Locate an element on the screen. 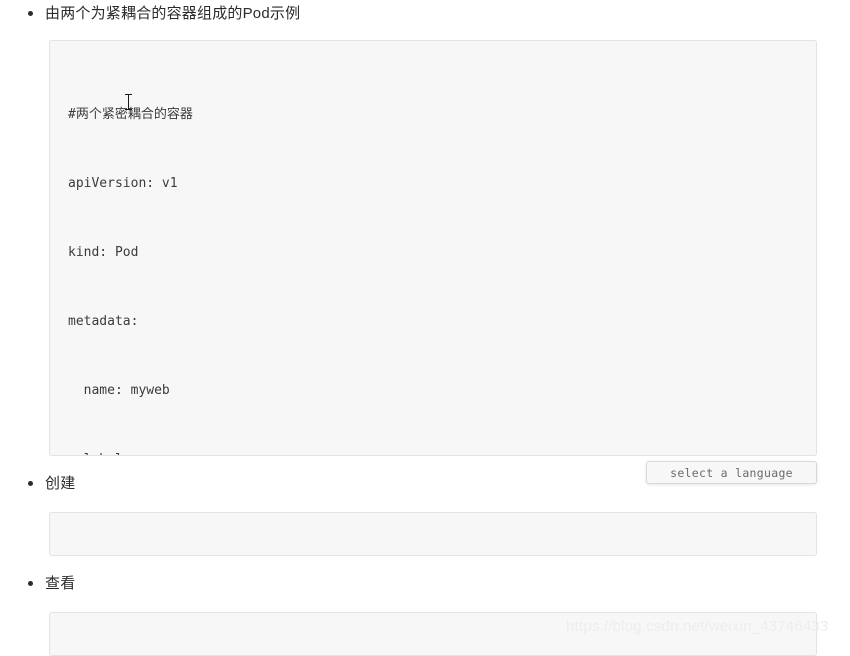 This screenshot has width=850, height=656. code-line: labels: is located at coordinates (433, 451).